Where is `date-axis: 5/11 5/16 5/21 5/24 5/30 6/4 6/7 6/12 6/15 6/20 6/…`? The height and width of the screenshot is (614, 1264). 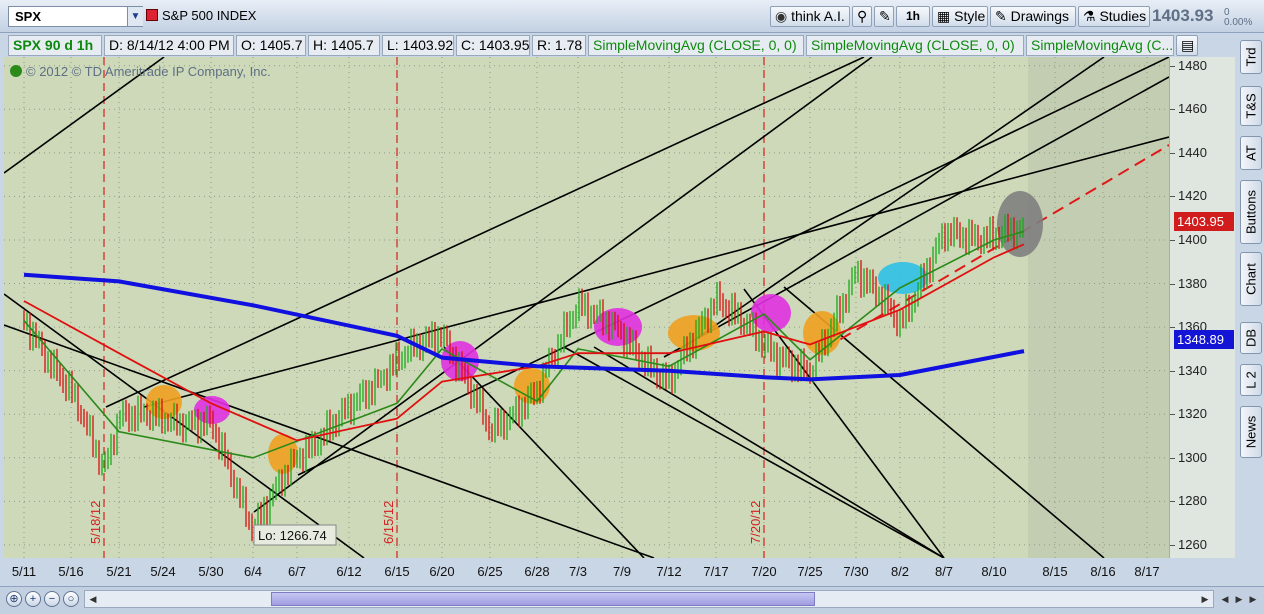
date-axis: 5/11 5/16 5/21 5/24 5/30 6/4 6/7 6/12 6/15 6/20 6/… is located at coordinates (586, 571).